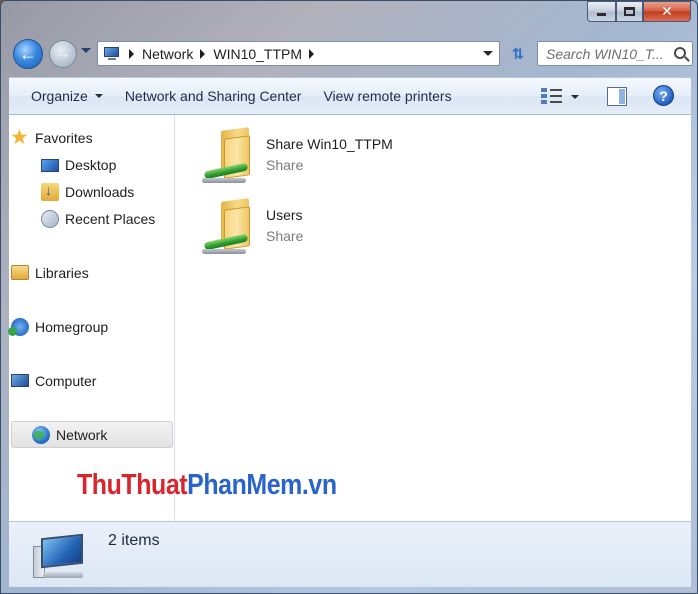 The height and width of the screenshot is (594, 698). I want to click on back-button: ←, so click(28, 54).